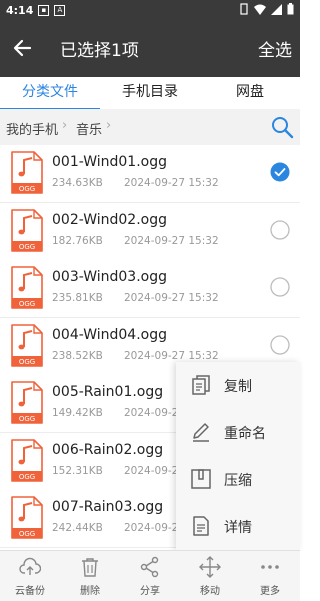 The width and height of the screenshot is (320, 601). Describe the element at coordinates (282, 127) in the screenshot. I see `search-icon` at that location.